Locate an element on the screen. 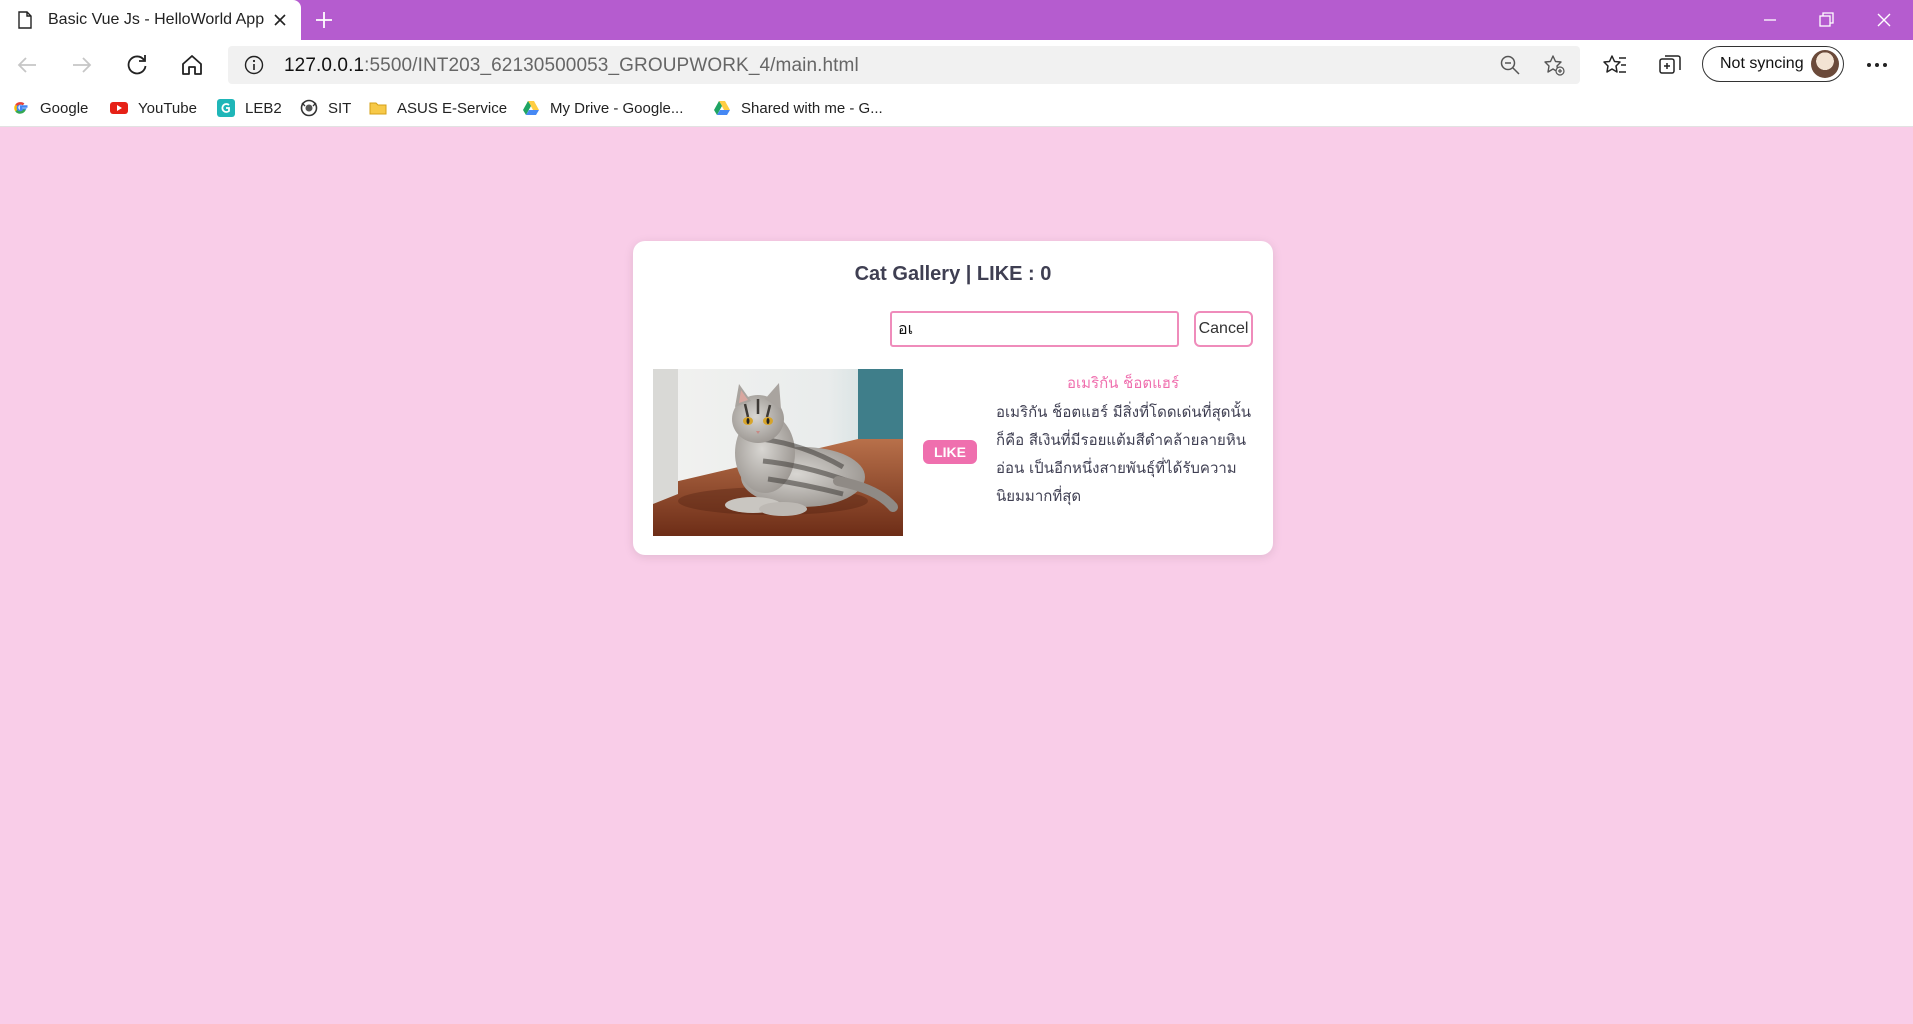  close-window-icon is located at coordinates (1884, 20).